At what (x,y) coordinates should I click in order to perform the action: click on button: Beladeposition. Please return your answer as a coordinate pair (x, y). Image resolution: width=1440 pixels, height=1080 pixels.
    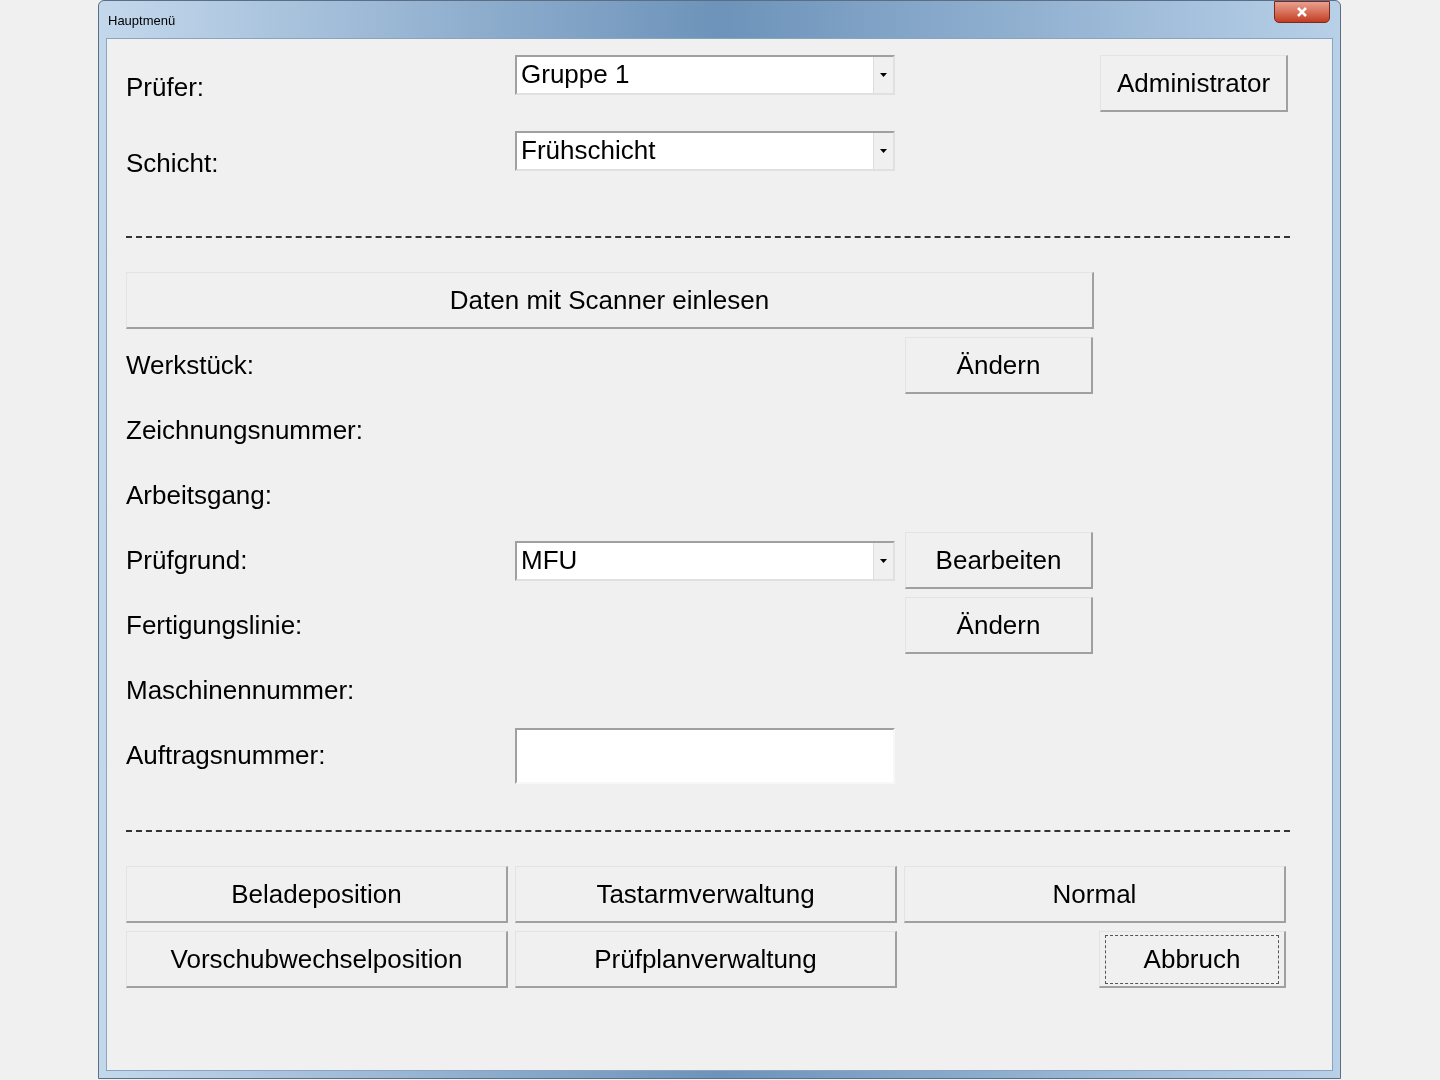
    Looking at the image, I should click on (317, 894).